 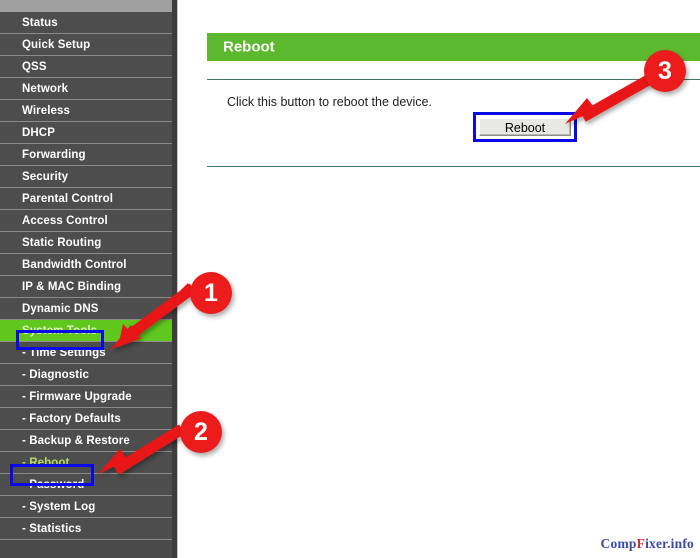 What do you see at coordinates (59, 506) in the screenshot?
I see `sidebar-item-label: - System Log` at bounding box center [59, 506].